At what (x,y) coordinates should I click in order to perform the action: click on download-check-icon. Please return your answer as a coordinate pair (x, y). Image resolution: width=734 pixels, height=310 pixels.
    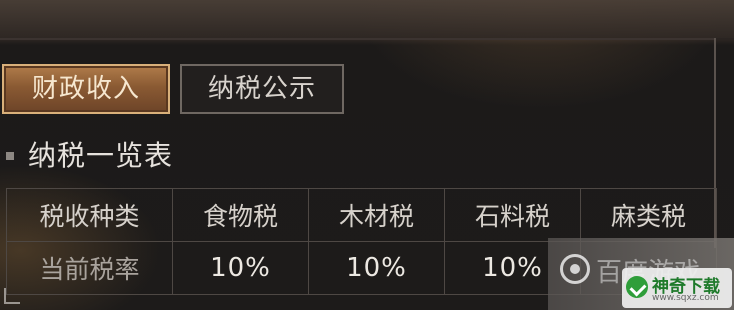
    Looking at the image, I should click on (637, 287).